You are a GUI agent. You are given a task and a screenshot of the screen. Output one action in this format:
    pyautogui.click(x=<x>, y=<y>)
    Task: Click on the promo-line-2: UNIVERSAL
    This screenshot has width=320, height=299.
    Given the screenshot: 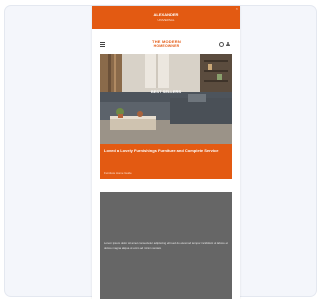 What is the action you would take?
    pyautogui.click(x=166, y=20)
    